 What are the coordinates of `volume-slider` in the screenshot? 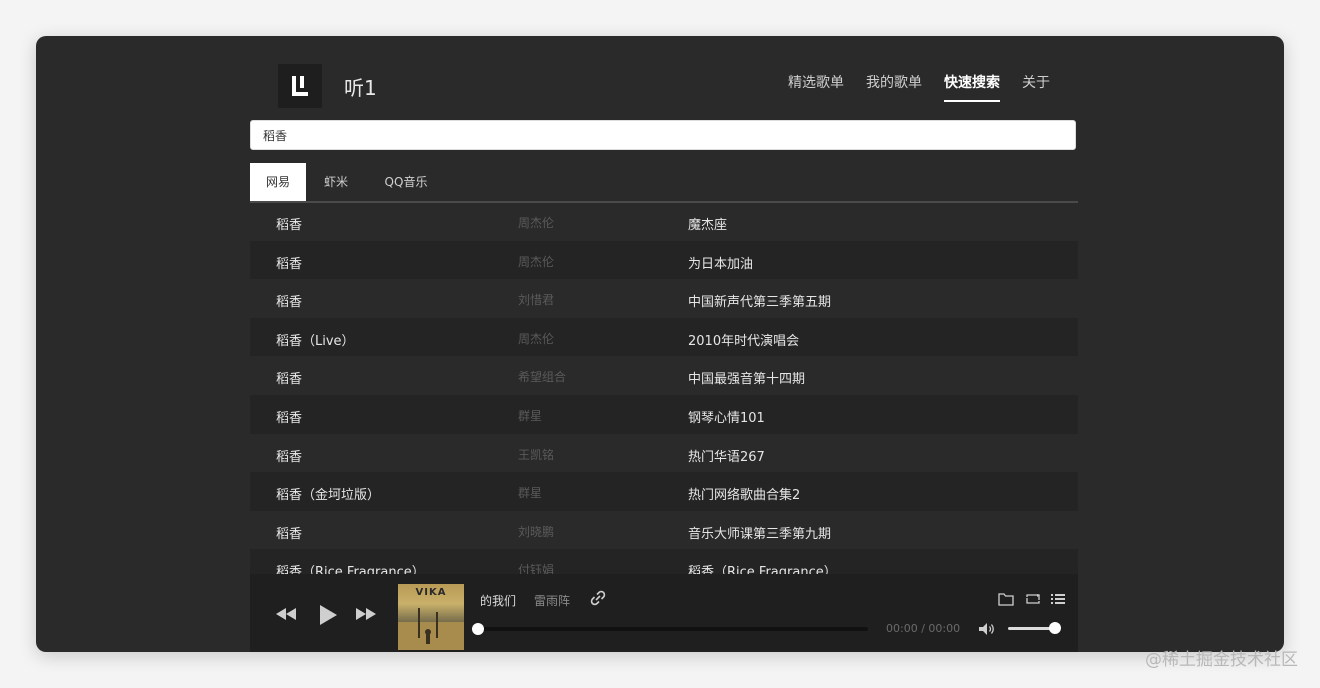 It's located at (1034, 628).